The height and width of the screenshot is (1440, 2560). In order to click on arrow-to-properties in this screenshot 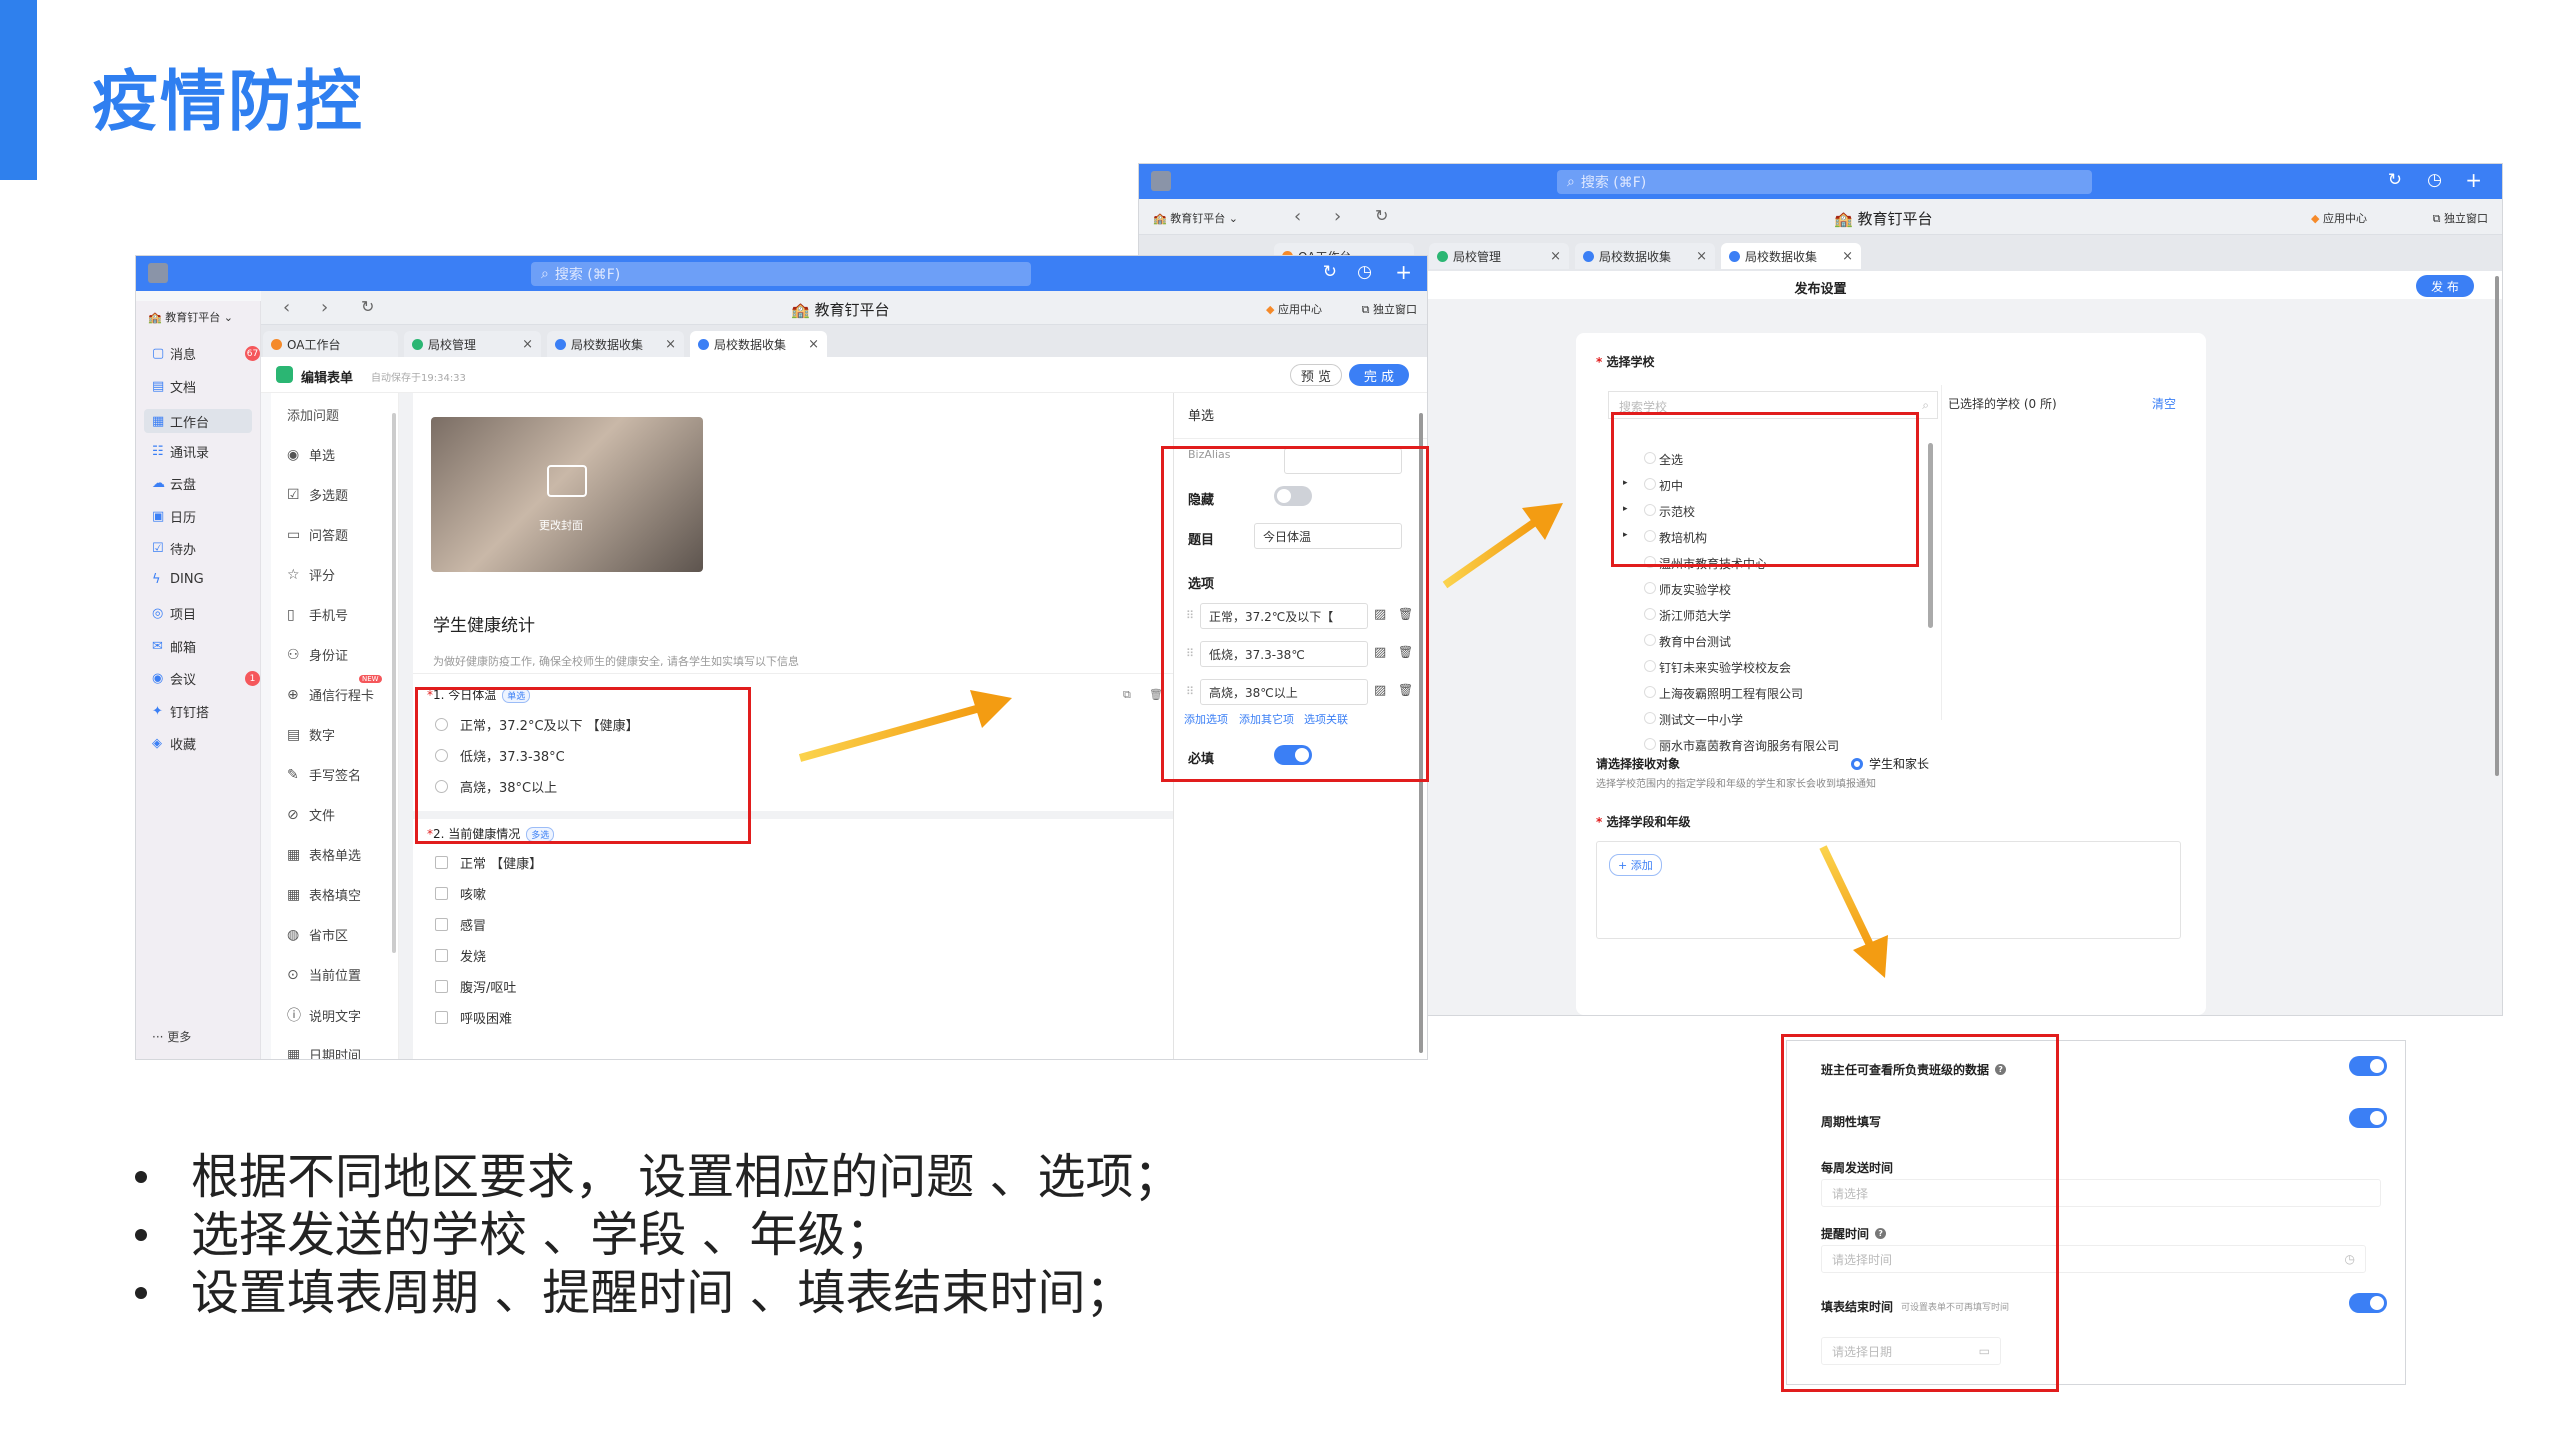, I will do `click(905, 726)`.